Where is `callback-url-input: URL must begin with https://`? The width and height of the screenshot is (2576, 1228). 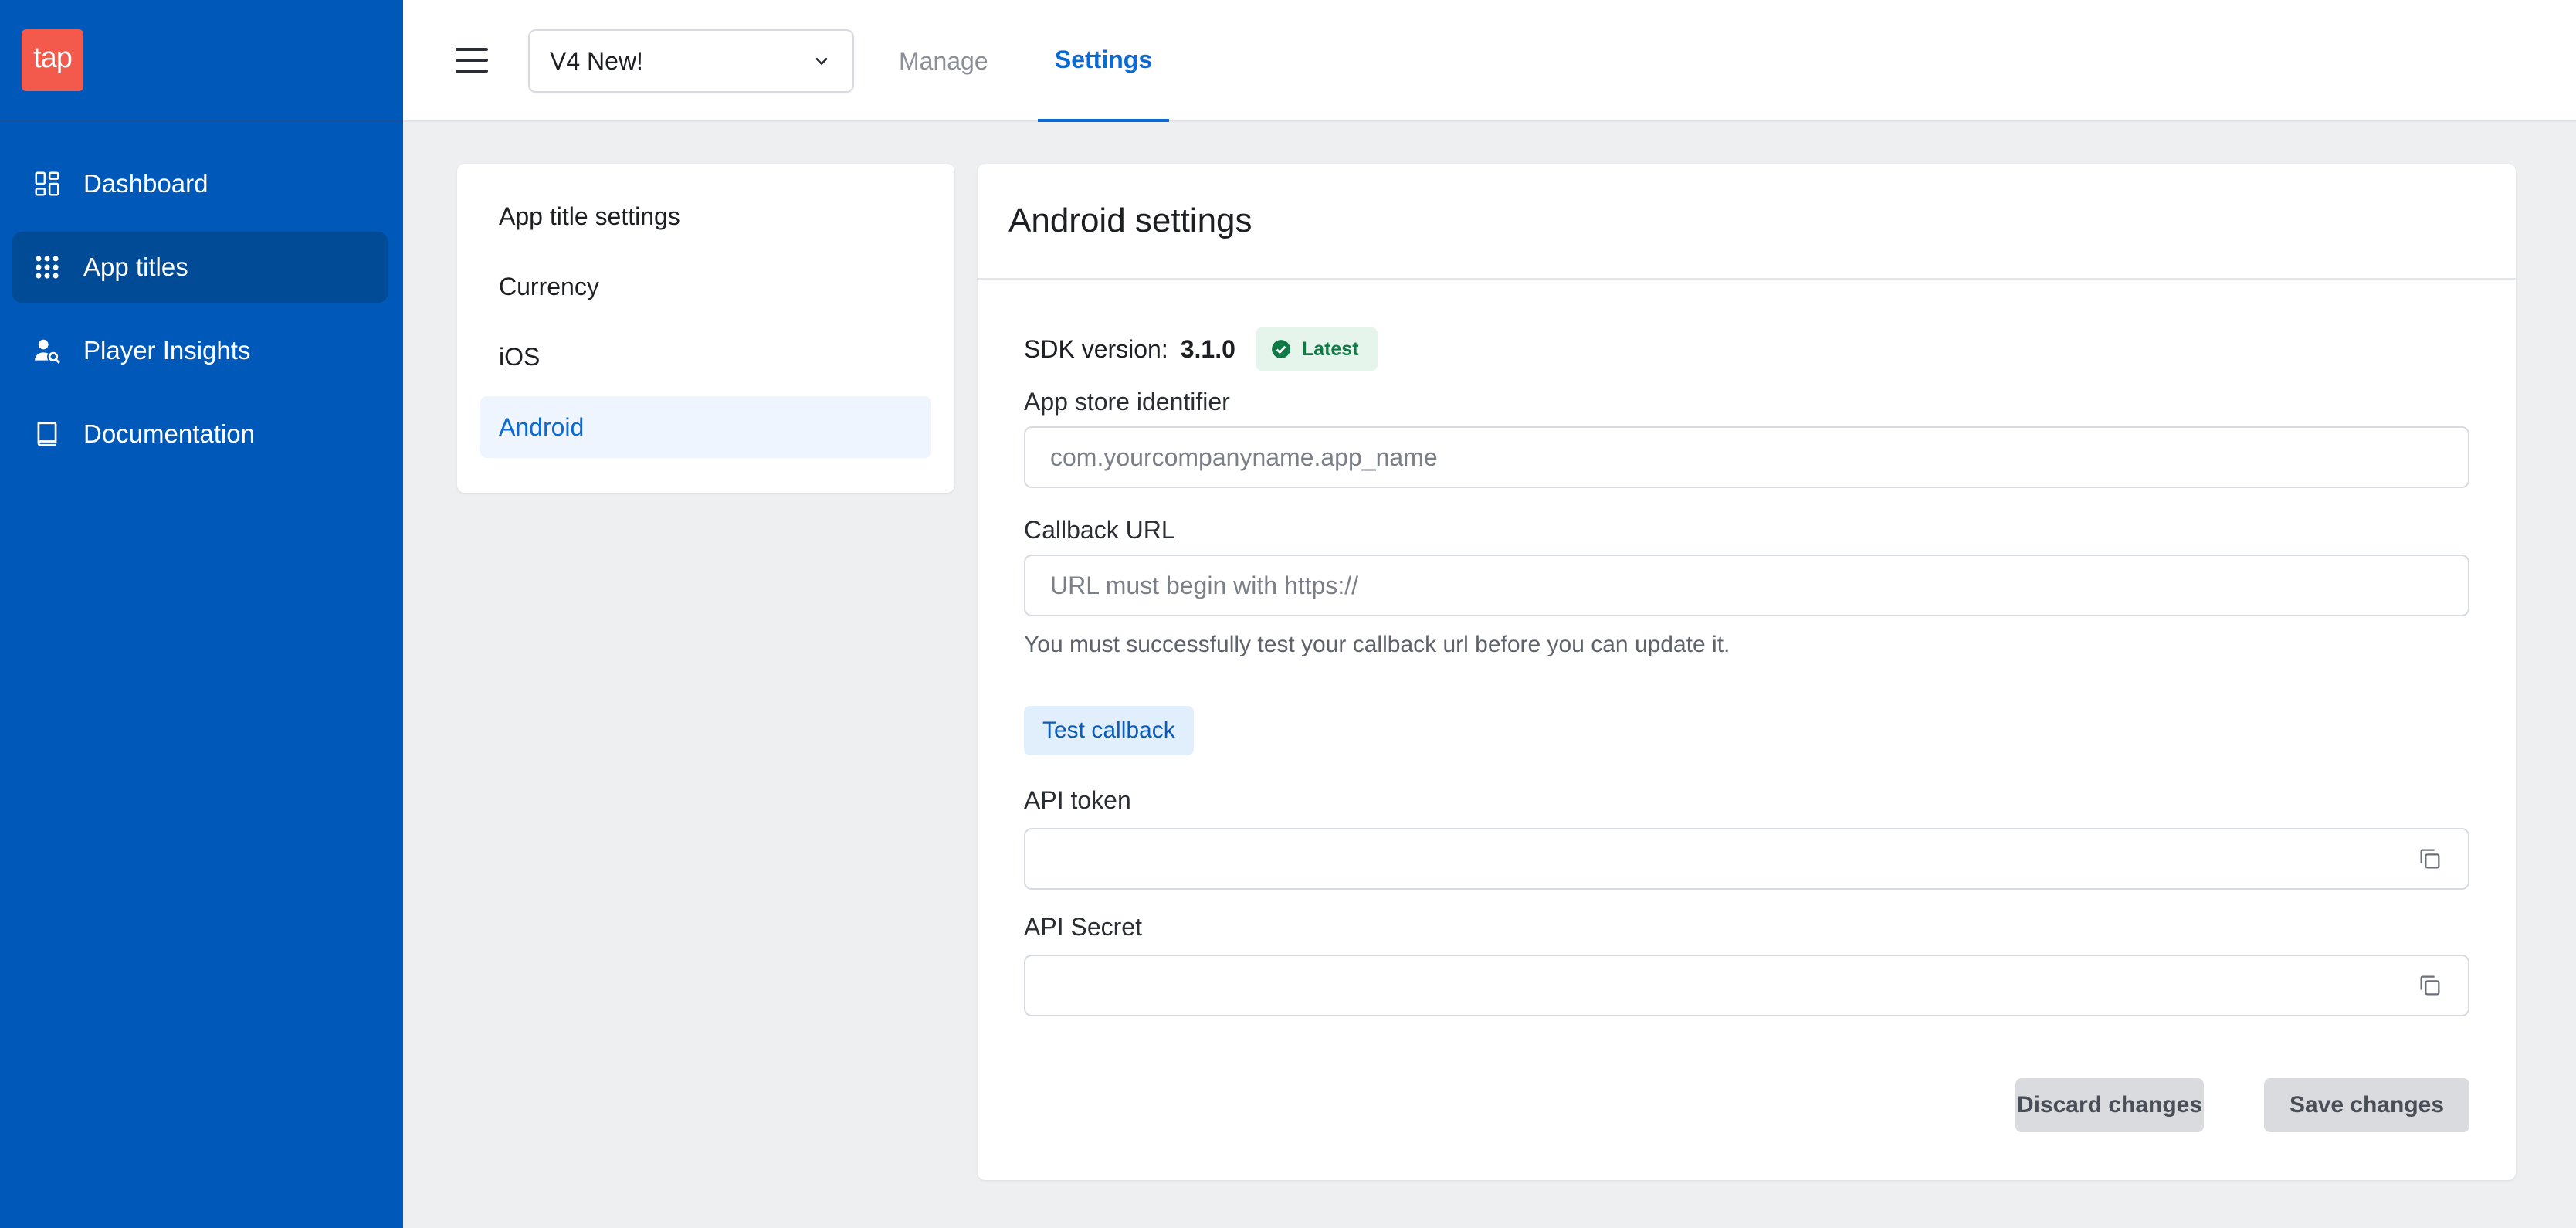 callback-url-input: URL must begin with https:// is located at coordinates (1746, 585).